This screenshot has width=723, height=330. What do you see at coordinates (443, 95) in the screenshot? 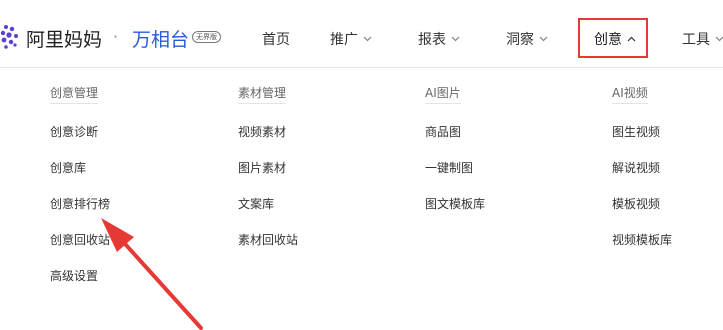
I see `column-title: AI图片` at bounding box center [443, 95].